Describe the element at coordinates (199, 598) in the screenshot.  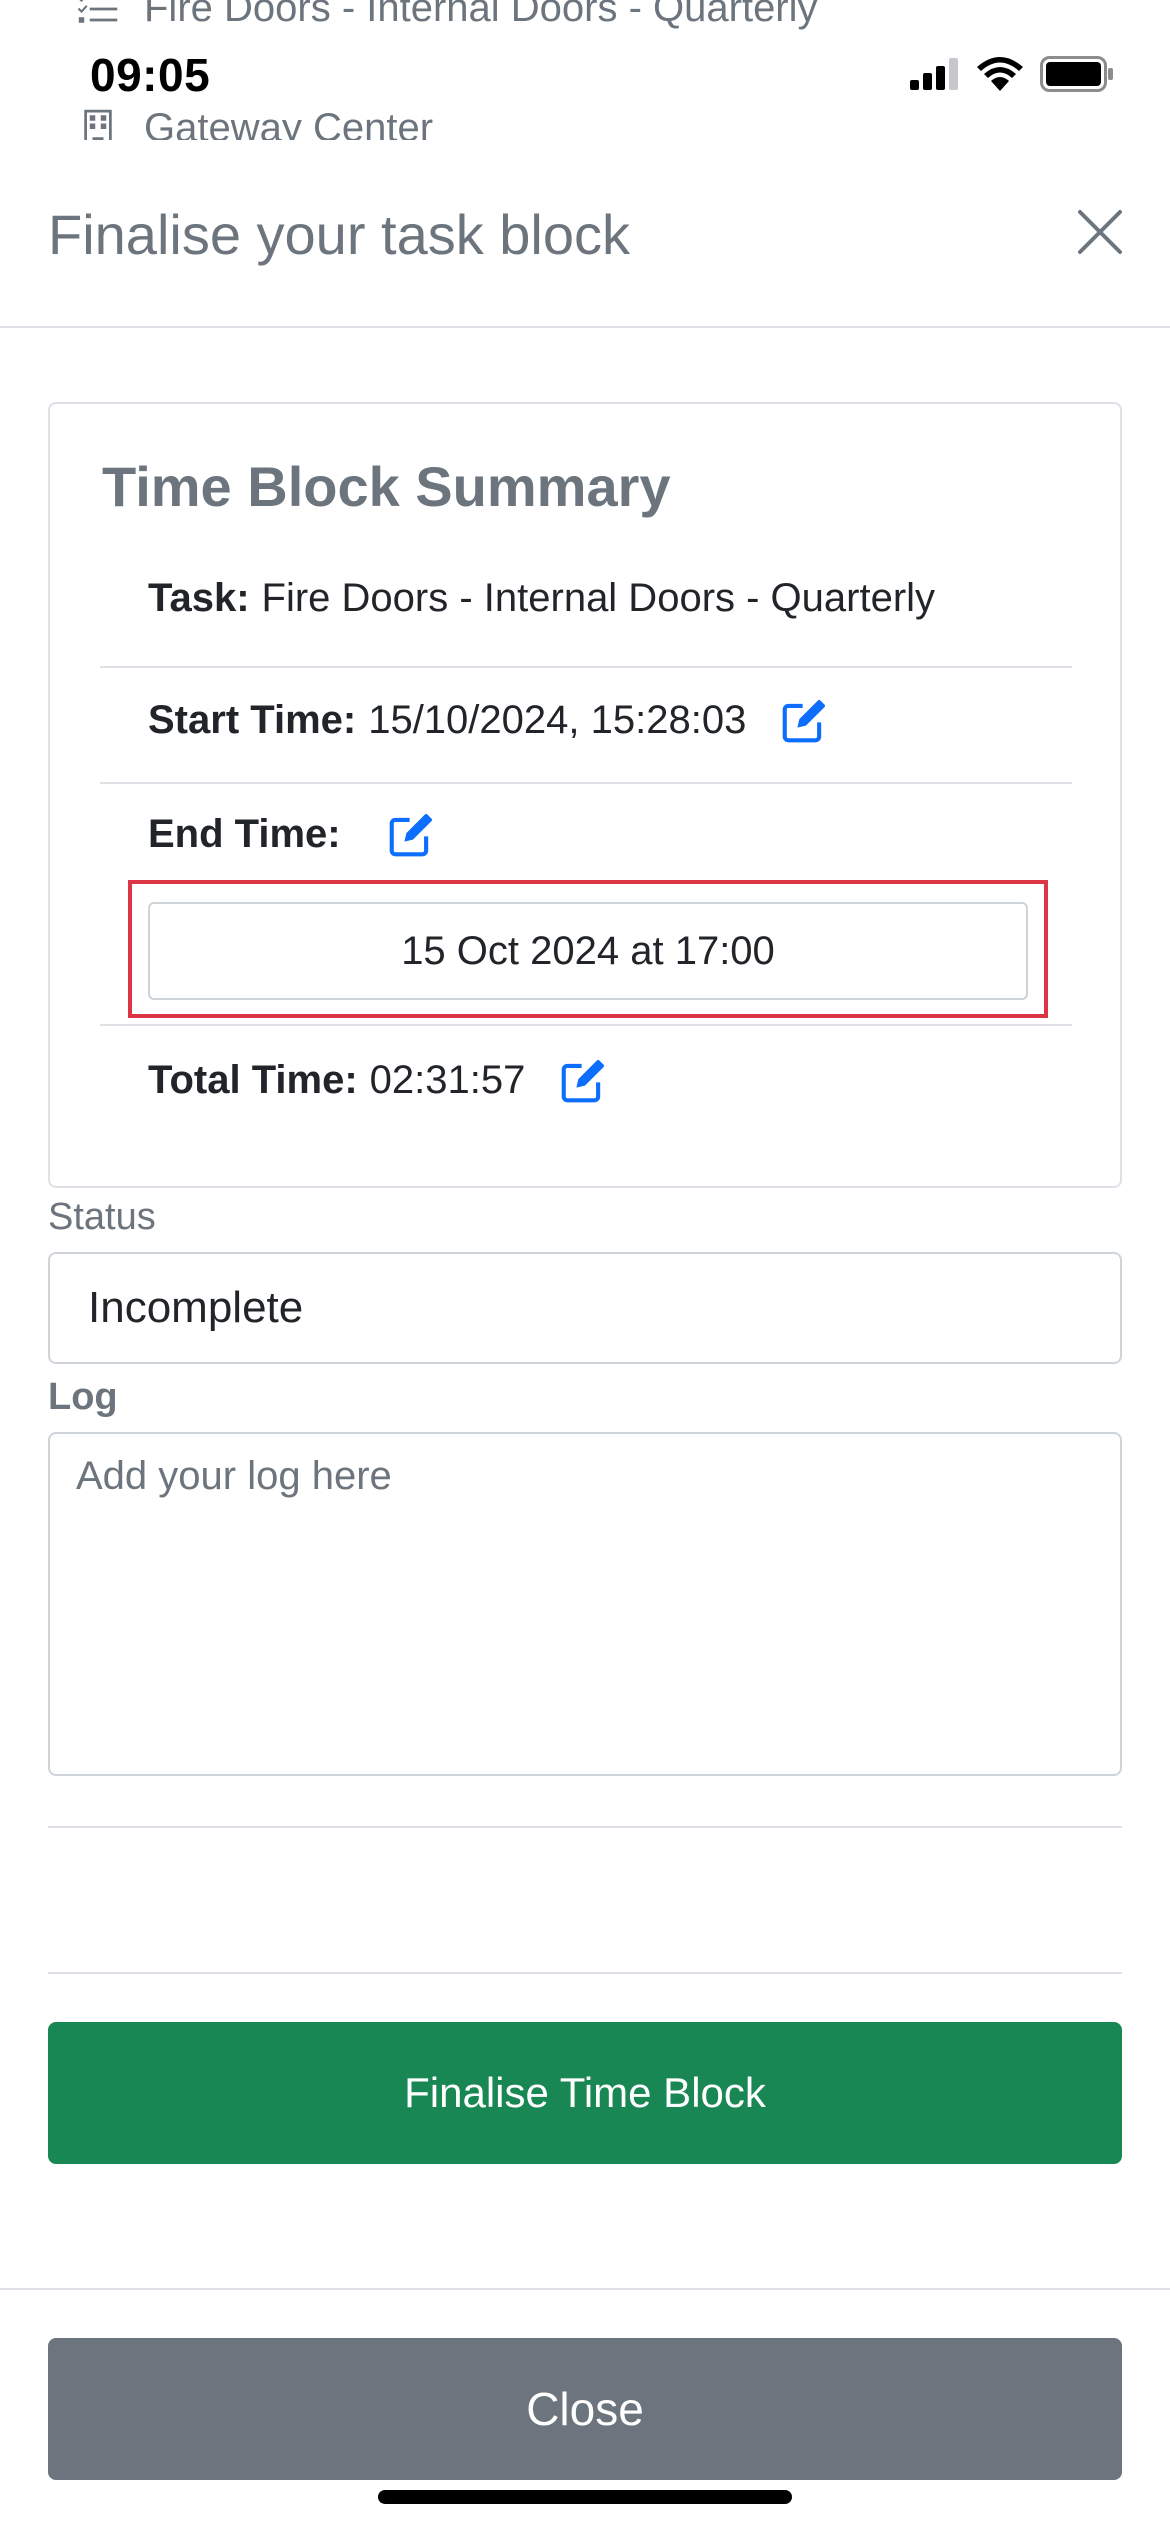
I see `task-label: Task:` at that location.